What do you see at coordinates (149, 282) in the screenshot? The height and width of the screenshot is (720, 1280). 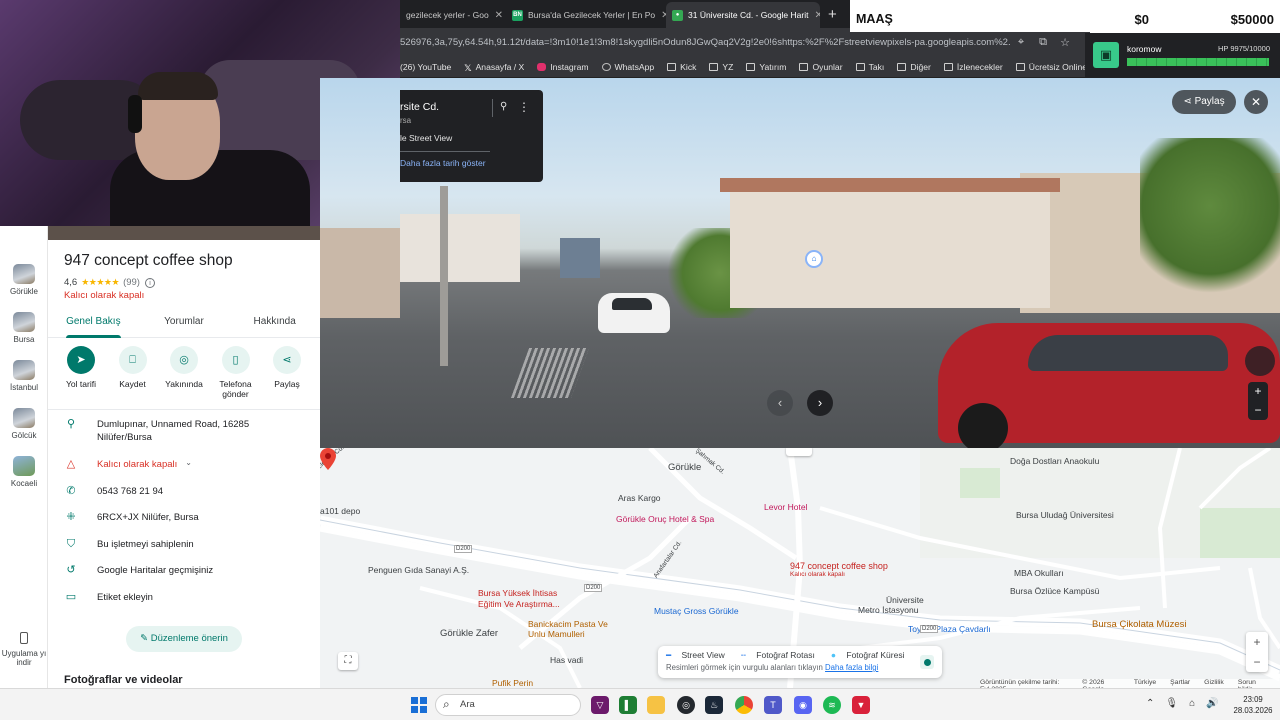 I see `info-icon: i` at bounding box center [149, 282].